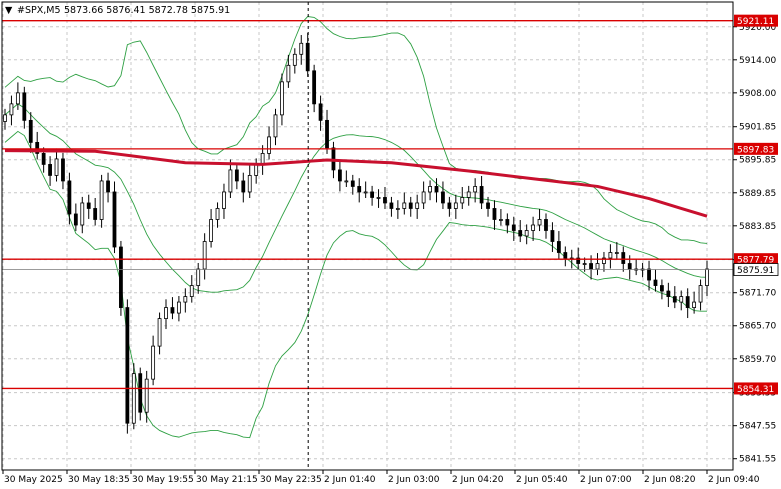 The image size is (781, 489). I want to click on ohlc-readout: 5873.66 5876.41 5872.78 5875.91, so click(147, 10).